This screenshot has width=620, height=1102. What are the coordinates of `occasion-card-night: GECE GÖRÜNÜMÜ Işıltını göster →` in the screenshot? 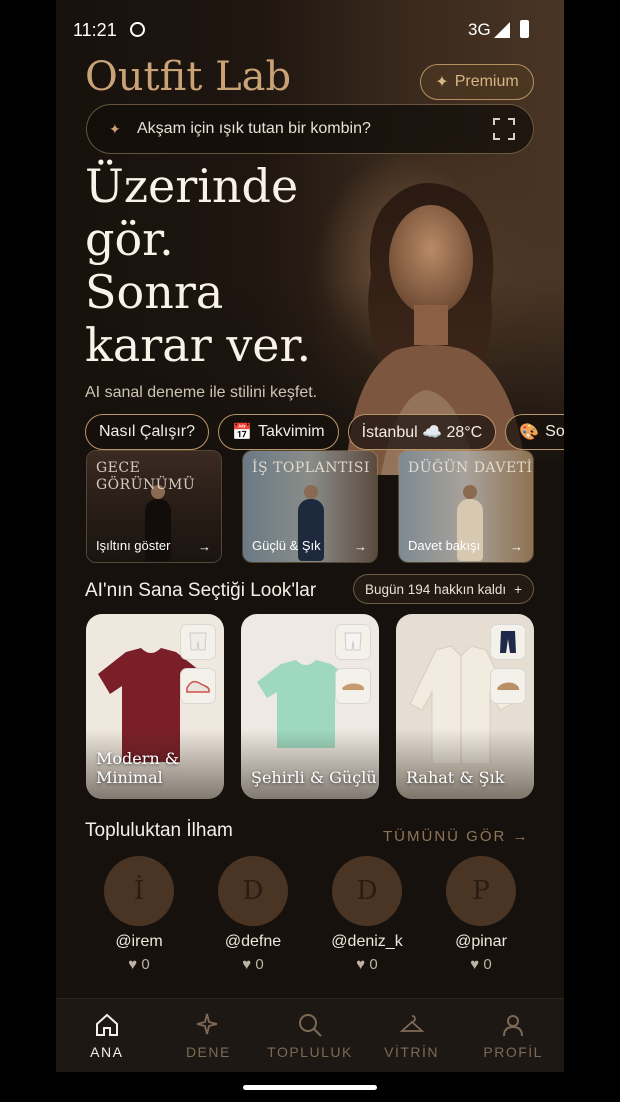 It's located at (154, 506).